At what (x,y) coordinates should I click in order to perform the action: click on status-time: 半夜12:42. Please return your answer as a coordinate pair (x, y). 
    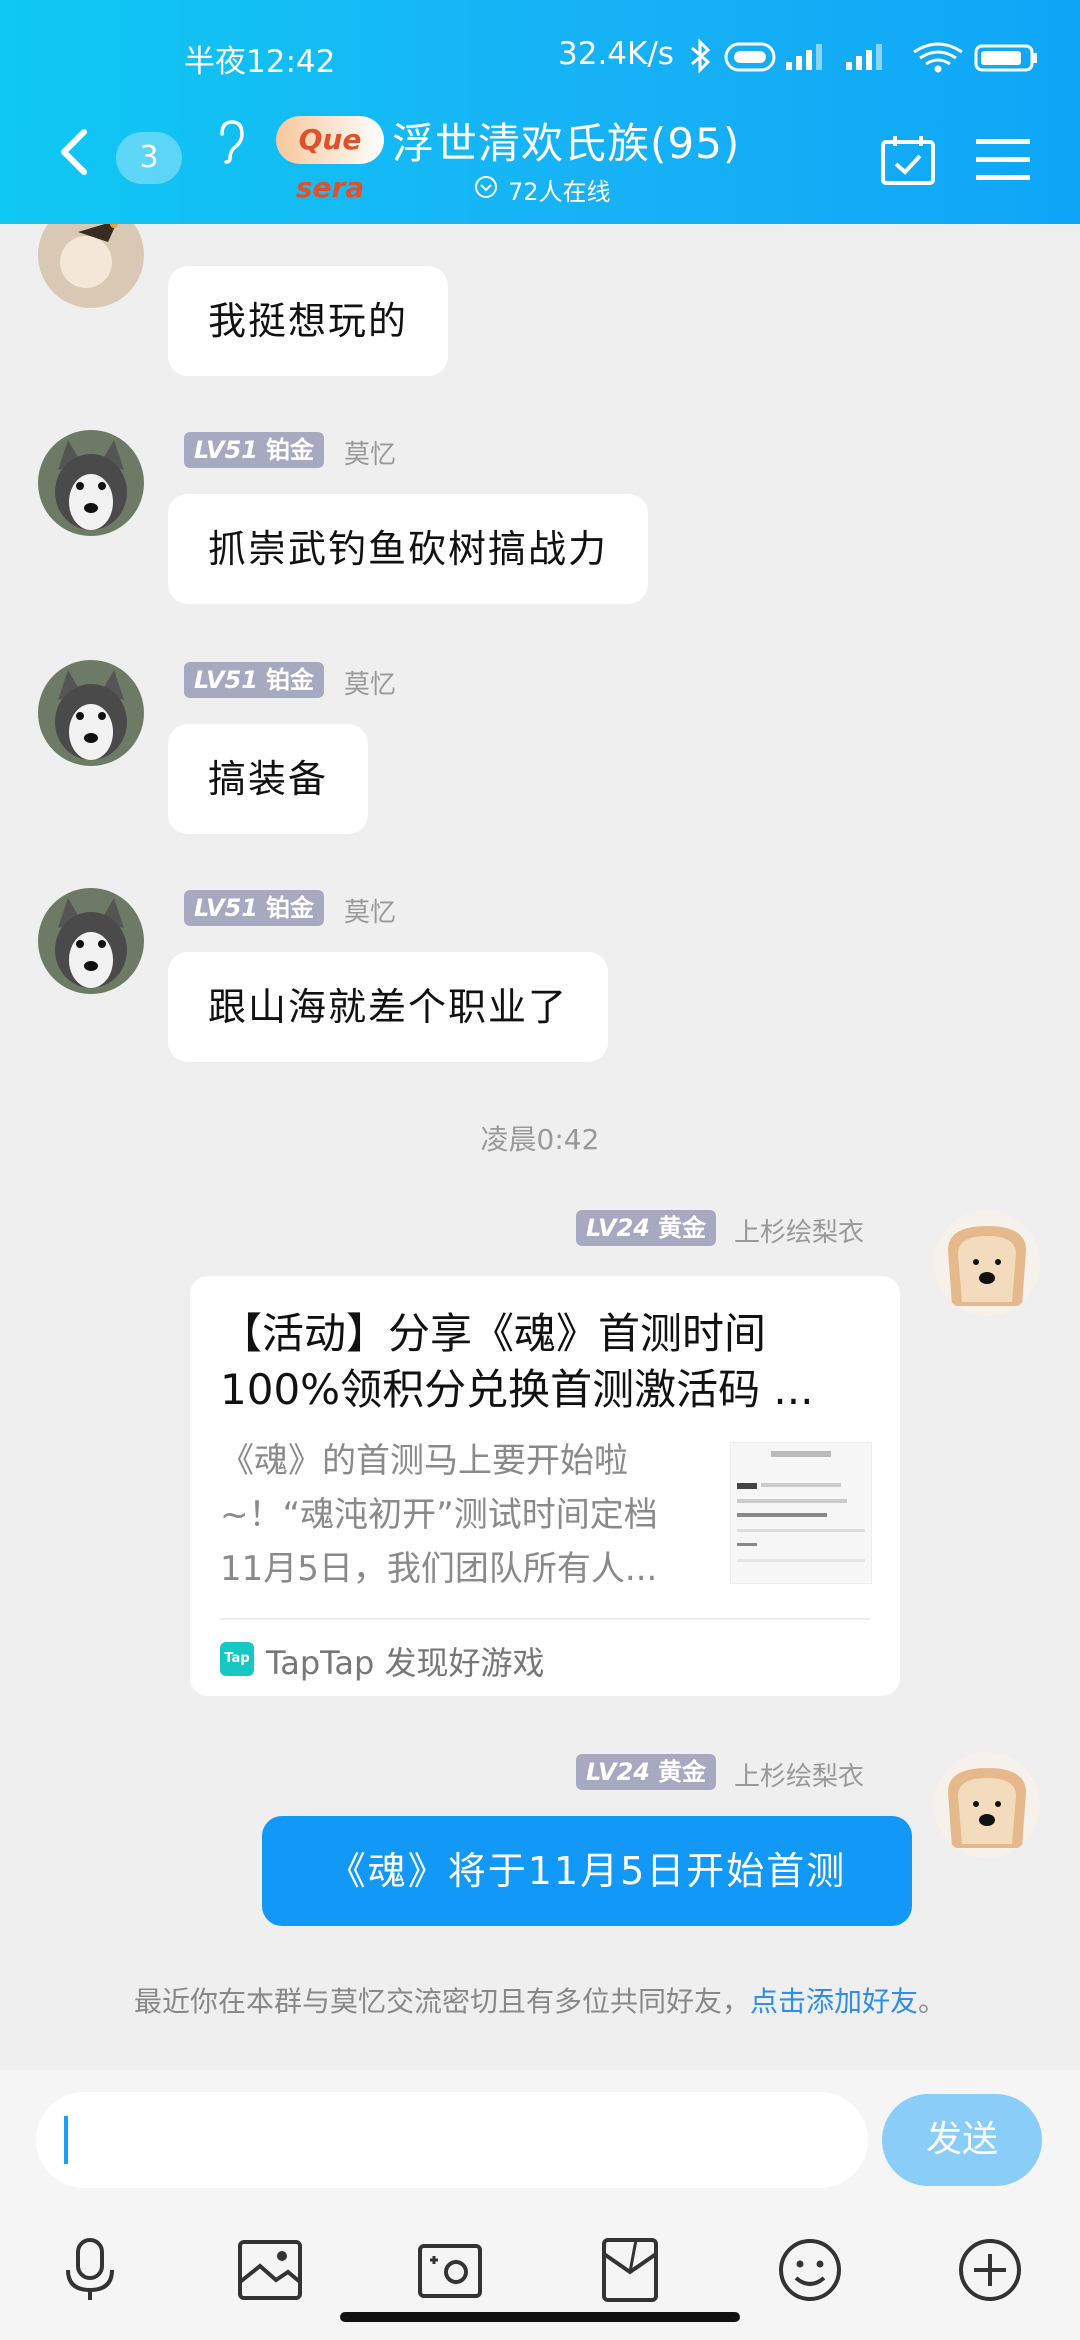
    Looking at the image, I should click on (260, 62).